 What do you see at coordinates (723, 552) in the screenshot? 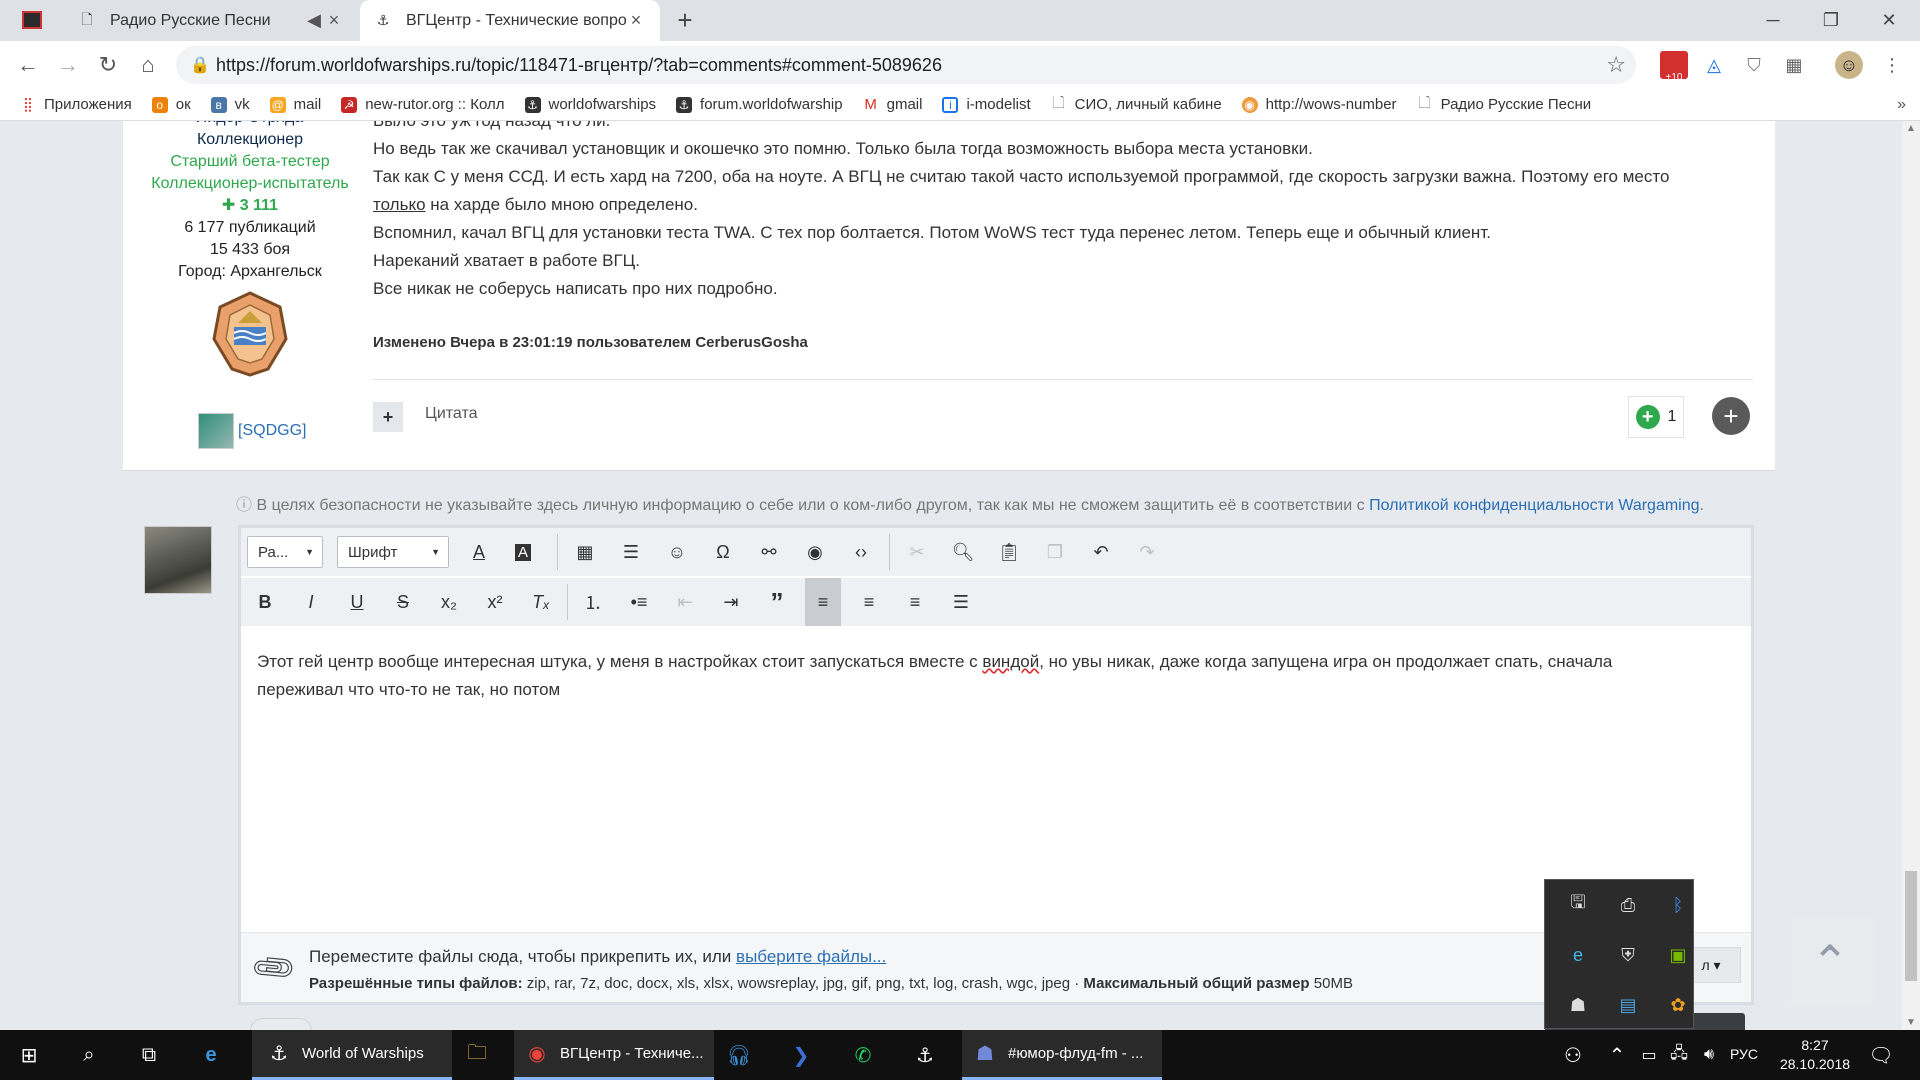
I see `special-char-icon: Ω` at bounding box center [723, 552].